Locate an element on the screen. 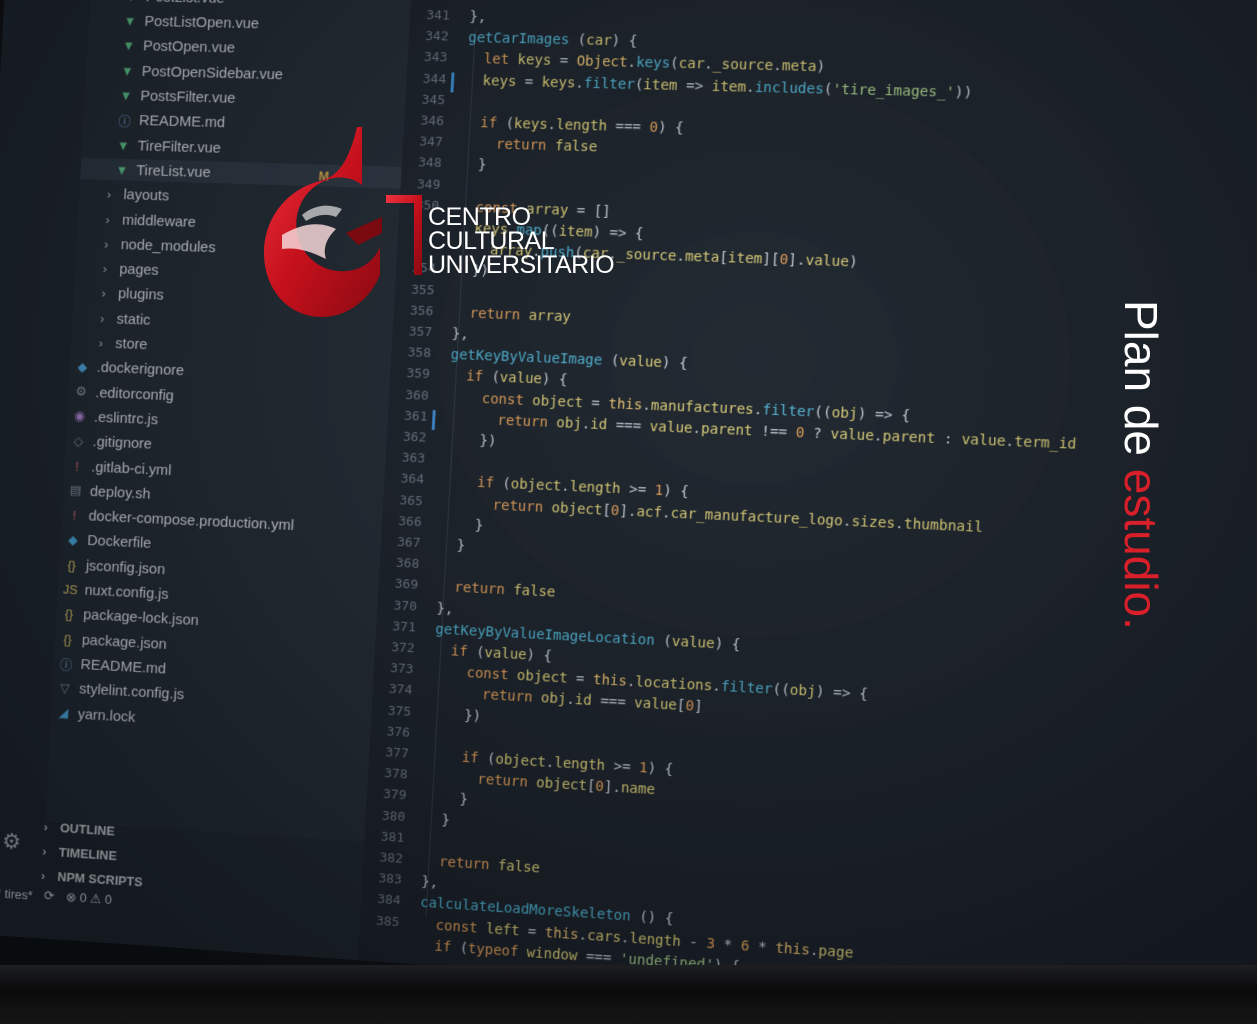 The image size is (1257, 1024). docker-icon: ◆ is located at coordinates (82, 367).